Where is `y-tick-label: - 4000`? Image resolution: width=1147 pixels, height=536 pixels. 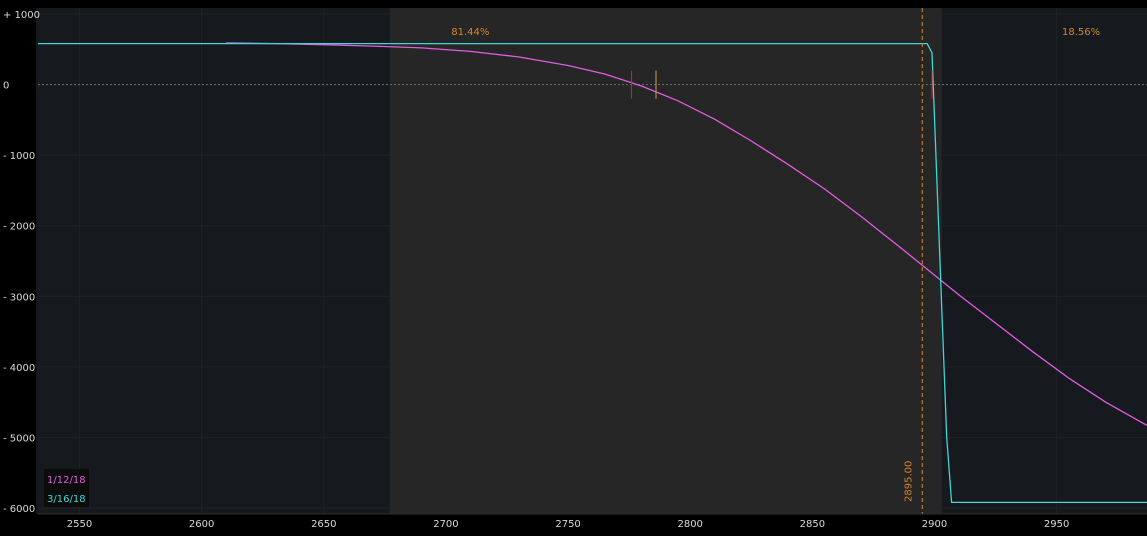 y-tick-label: - 4000 is located at coordinates (19, 368).